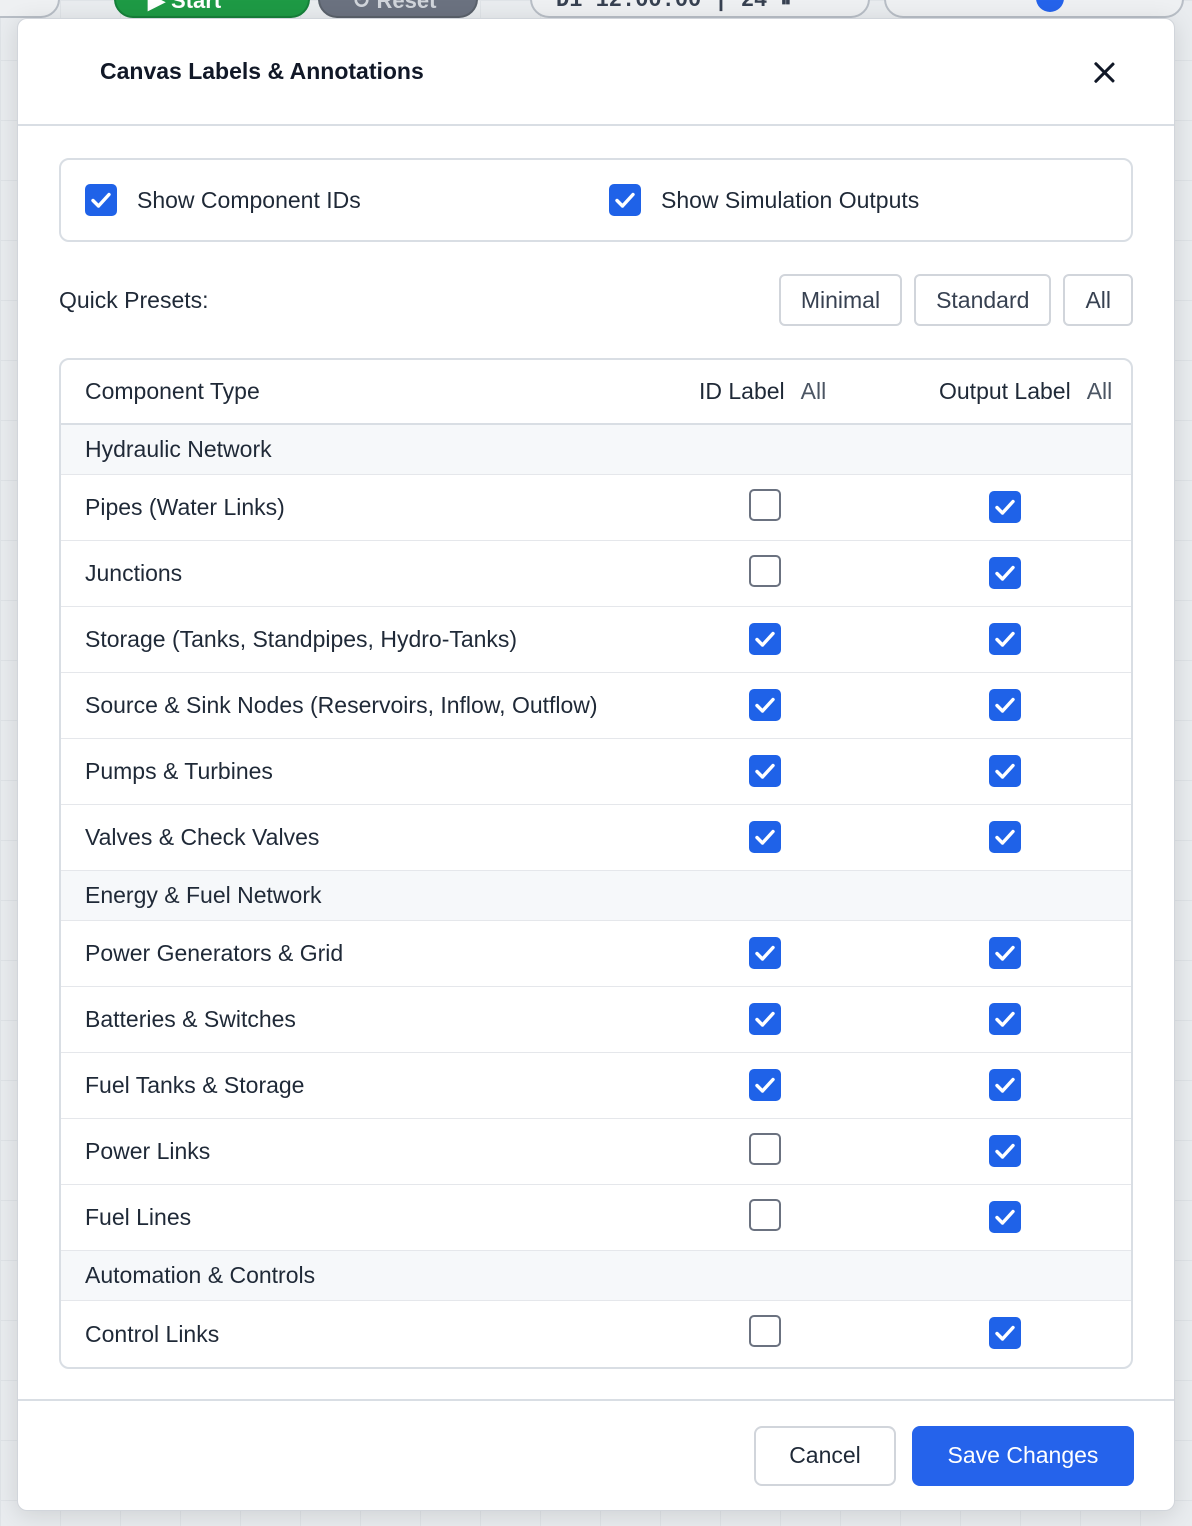 Image resolution: width=1192 pixels, height=1526 pixels. I want to click on col-component-type: Component Type, so click(172, 391).